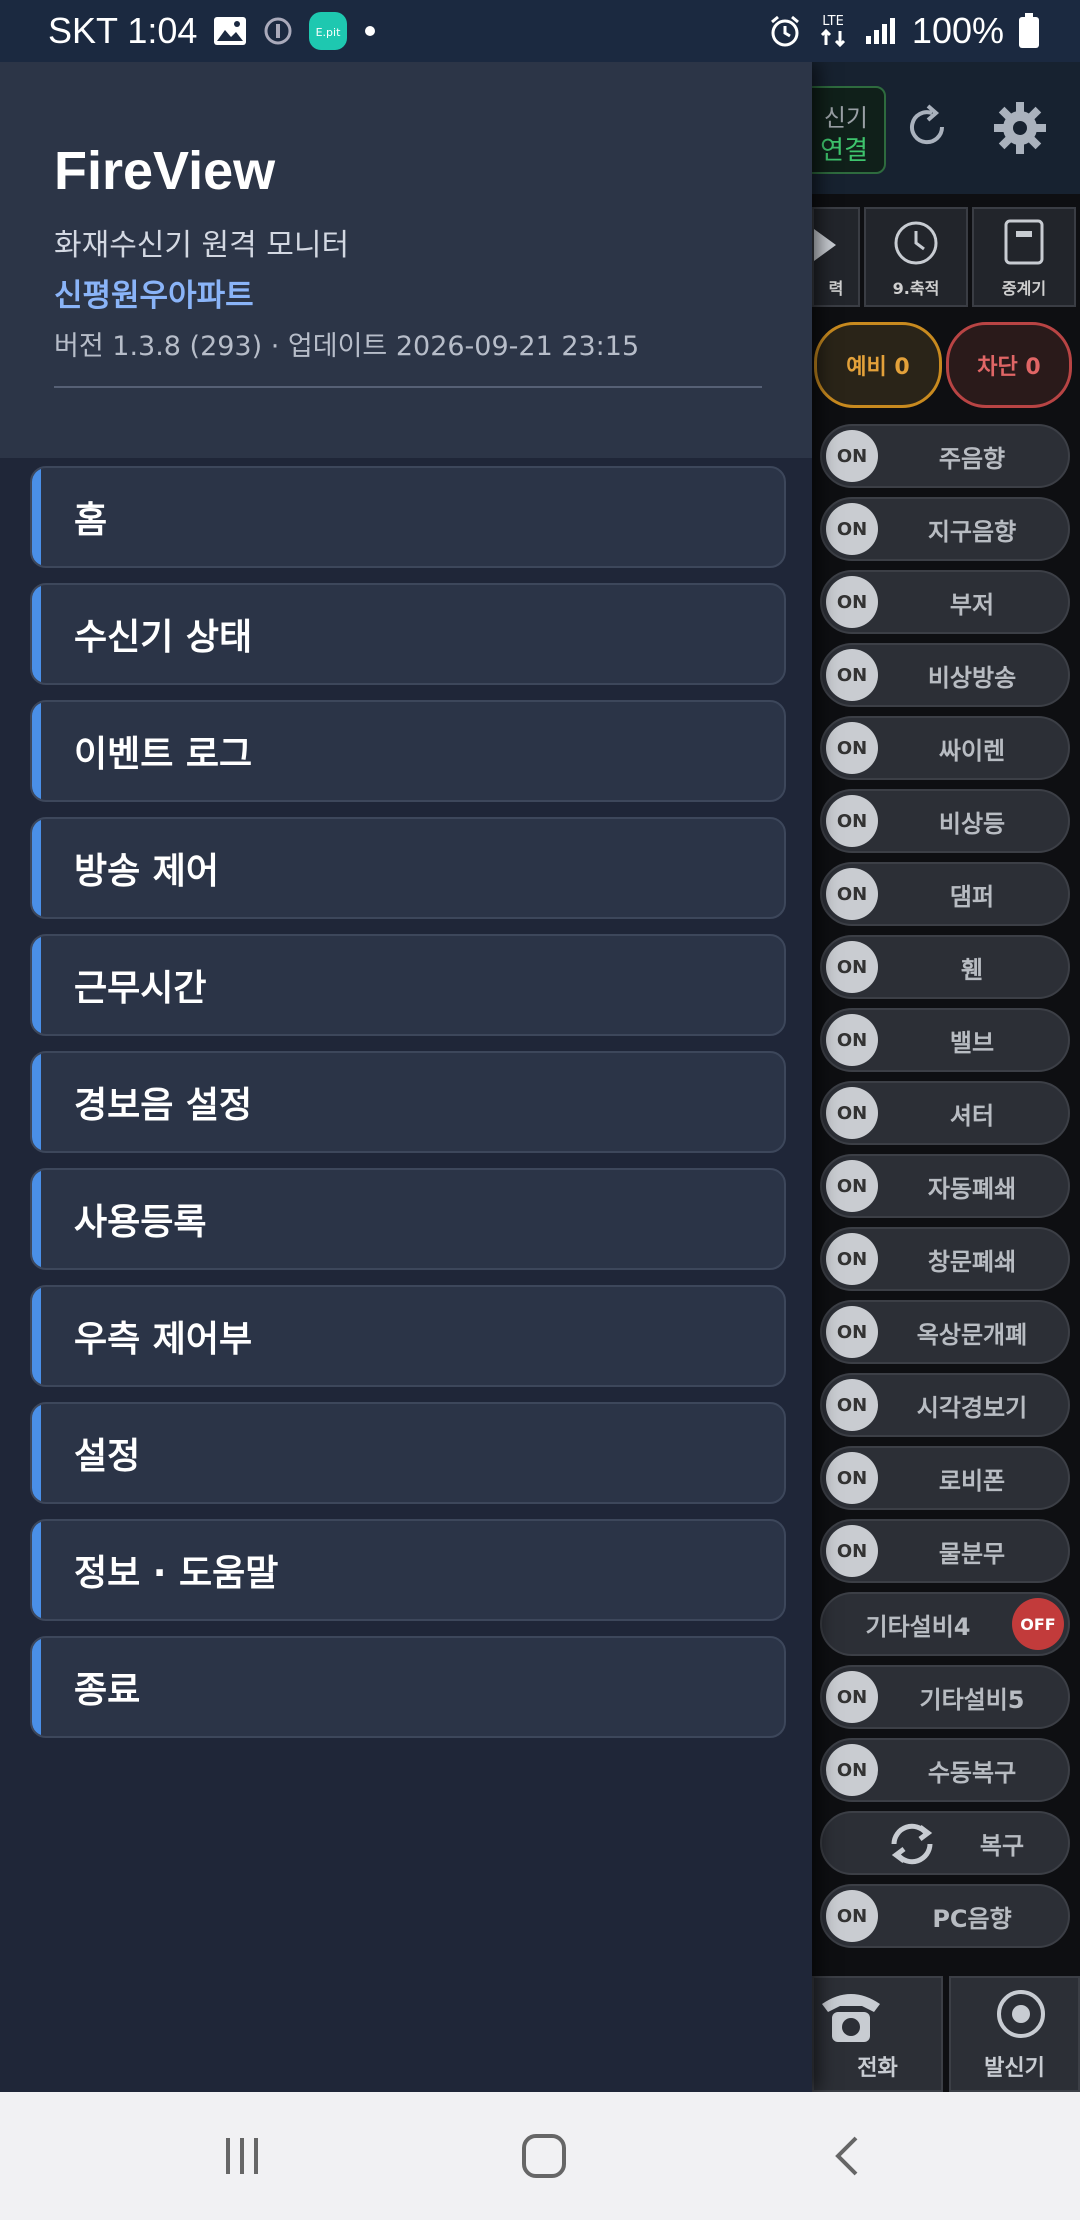 The width and height of the screenshot is (1080, 2220). Describe the element at coordinates (1021, 2014) in the screenshot. I see `bell-icon` at that location.